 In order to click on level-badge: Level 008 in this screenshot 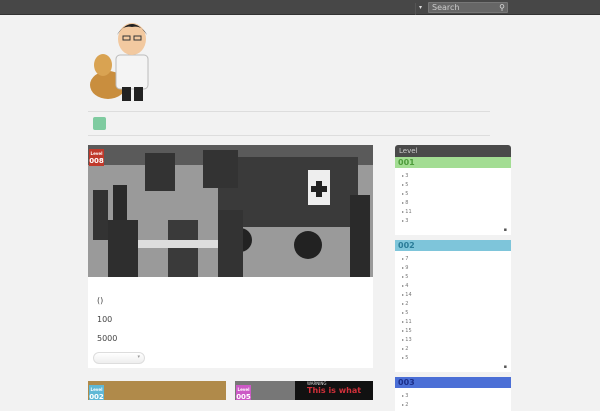, I will do `click(96, 157)`.